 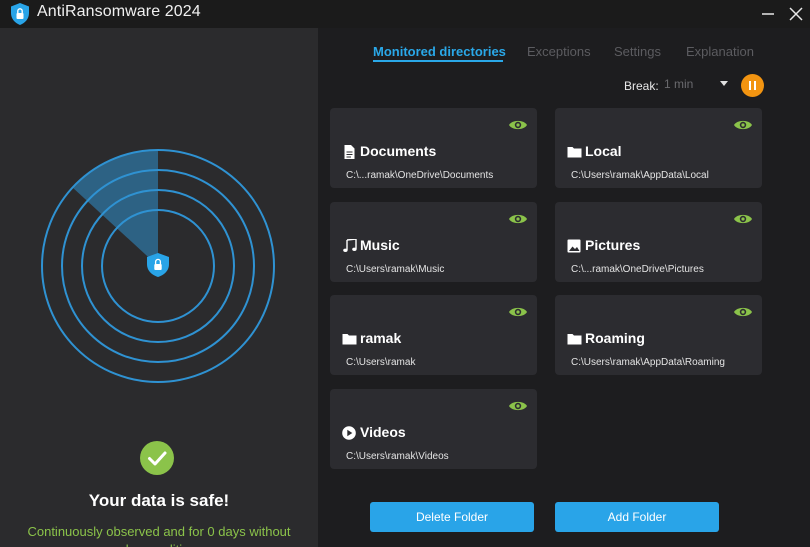 I want to click on radar-scanner, so click(x=158, y=266).